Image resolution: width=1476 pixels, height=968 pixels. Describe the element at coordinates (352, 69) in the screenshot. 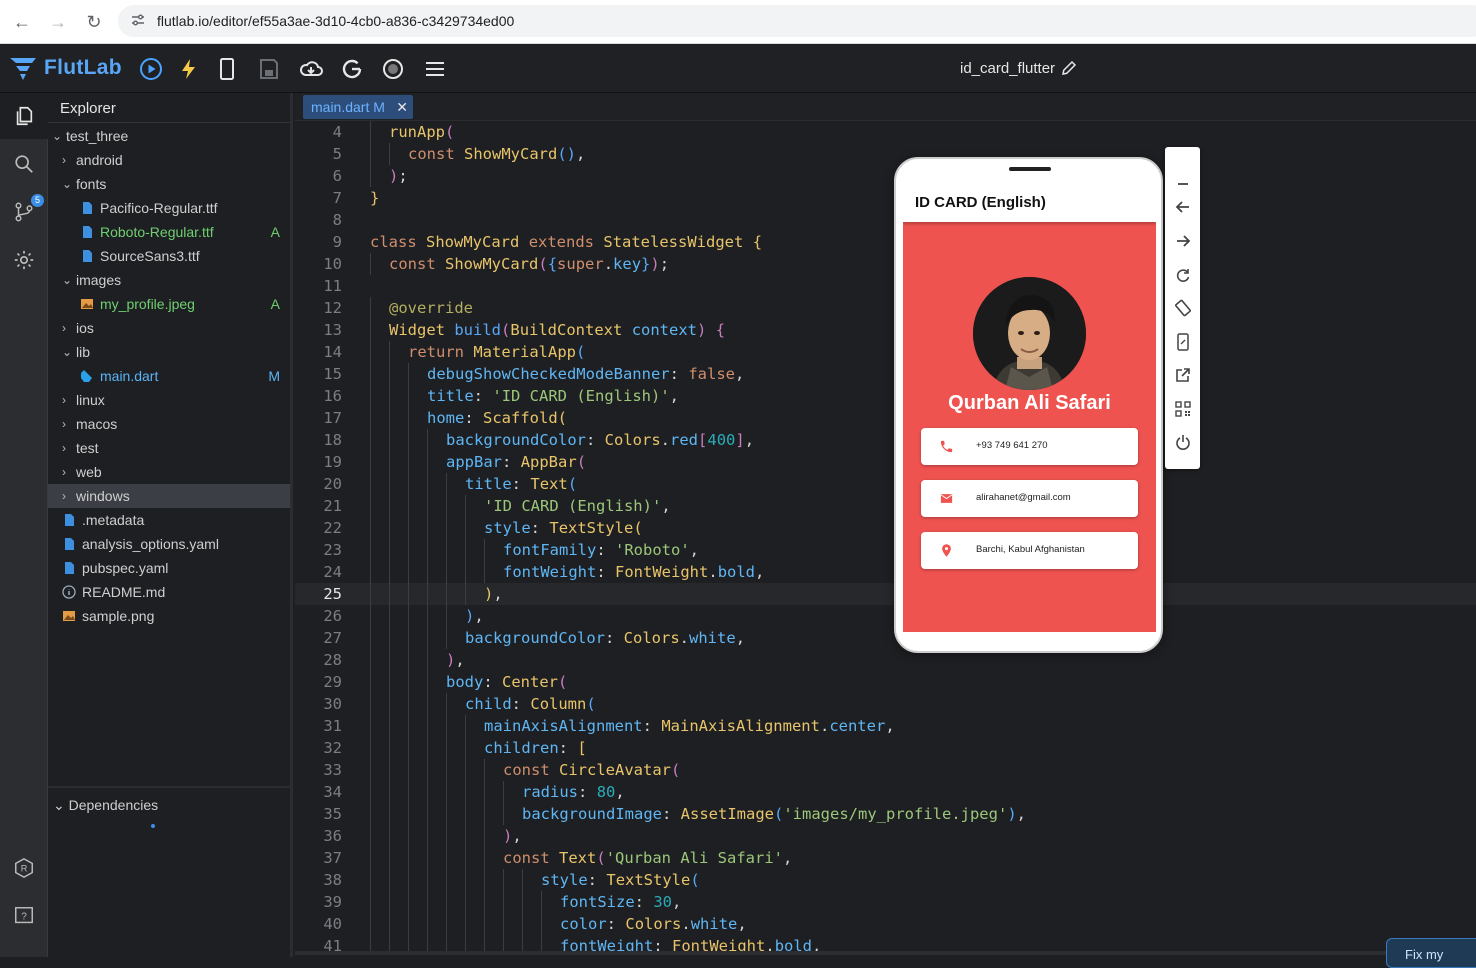

I see `google-icon` at that location.